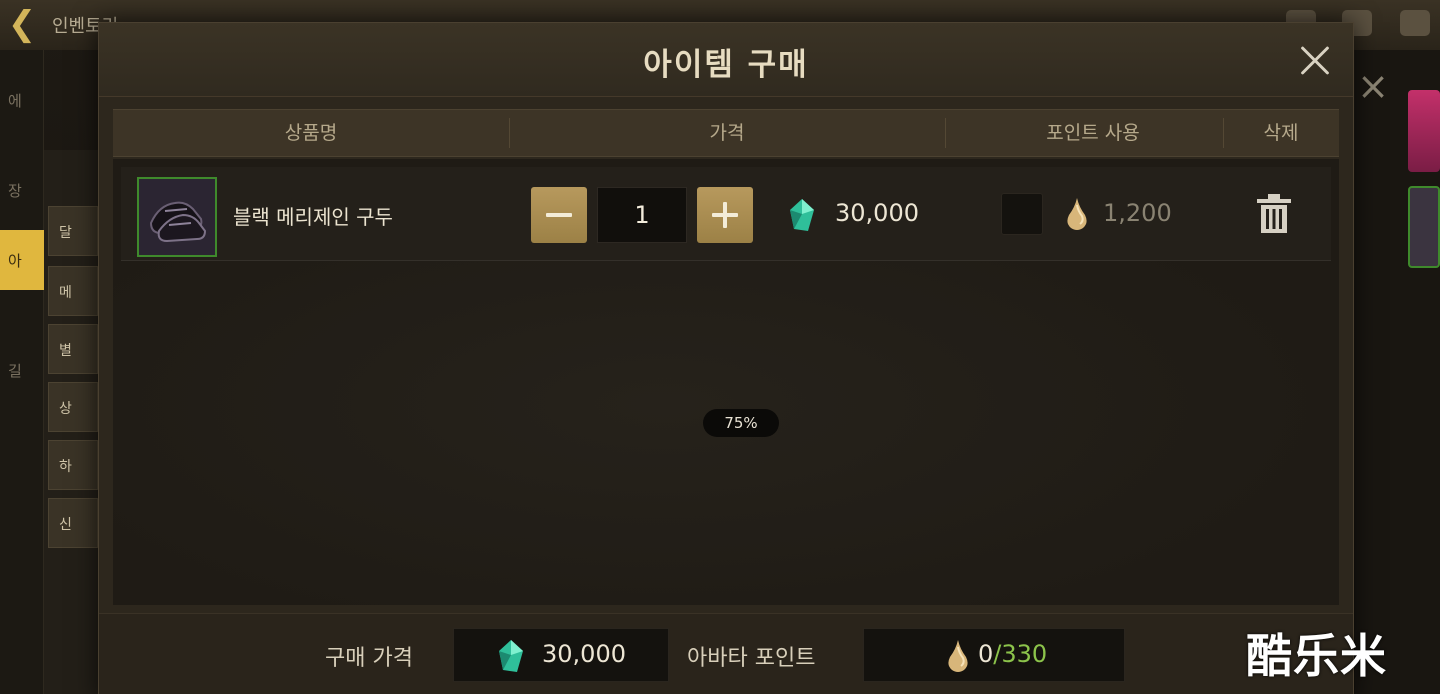 The width and height of the screenshot is (1440, 694). I want to click on avatar-points-value: 0/330, so click(1012, 654).